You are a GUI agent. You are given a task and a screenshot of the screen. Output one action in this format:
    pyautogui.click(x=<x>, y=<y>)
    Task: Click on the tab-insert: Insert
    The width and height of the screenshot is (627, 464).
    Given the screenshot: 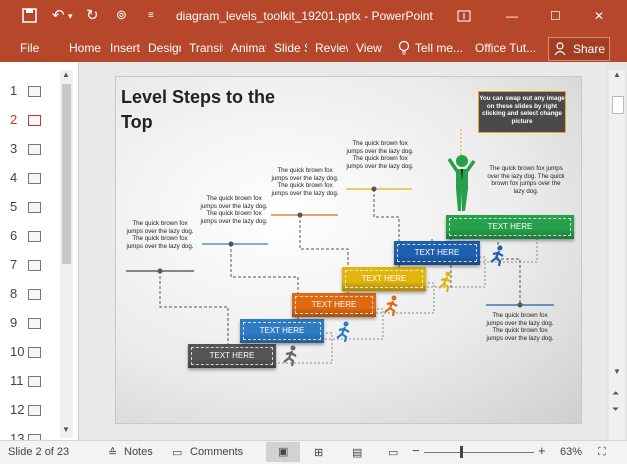 What is the action you would take?
    pyautogui.click(x=126, y=48)
    